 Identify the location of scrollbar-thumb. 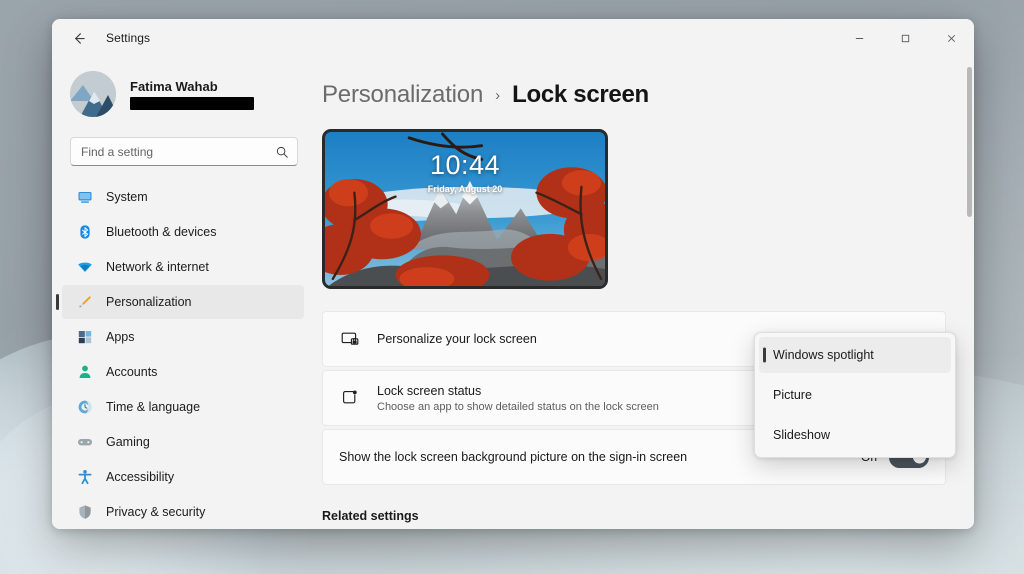
(969, 142).